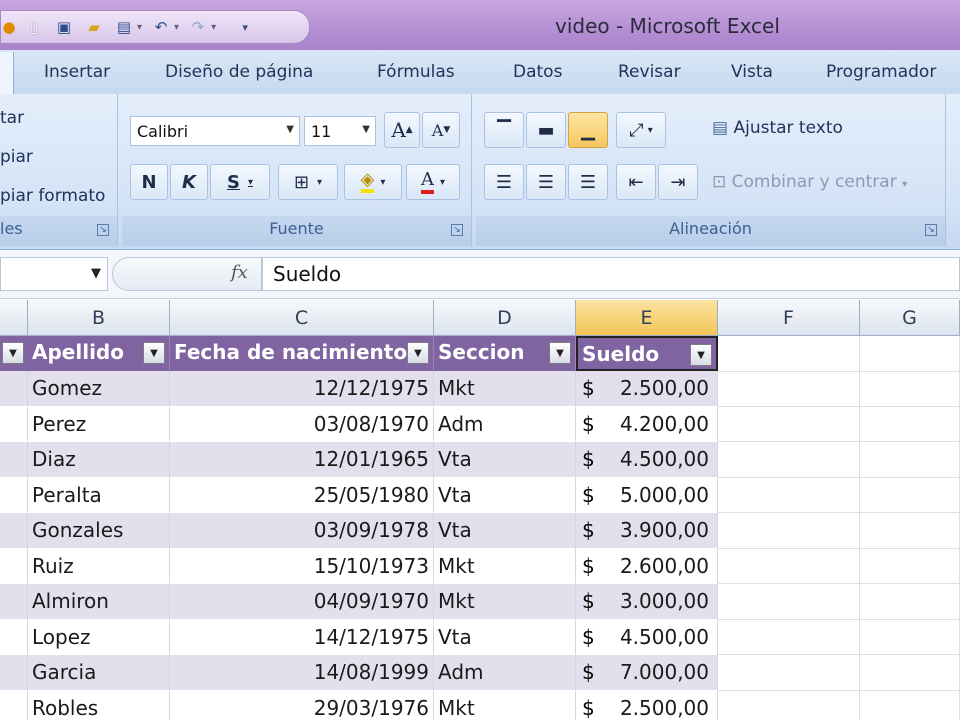  What do you see at coordinates (302, 705) in the screenshot?
I see `cell-fecha: 29/03/1976` at bounding box center [302, 705].